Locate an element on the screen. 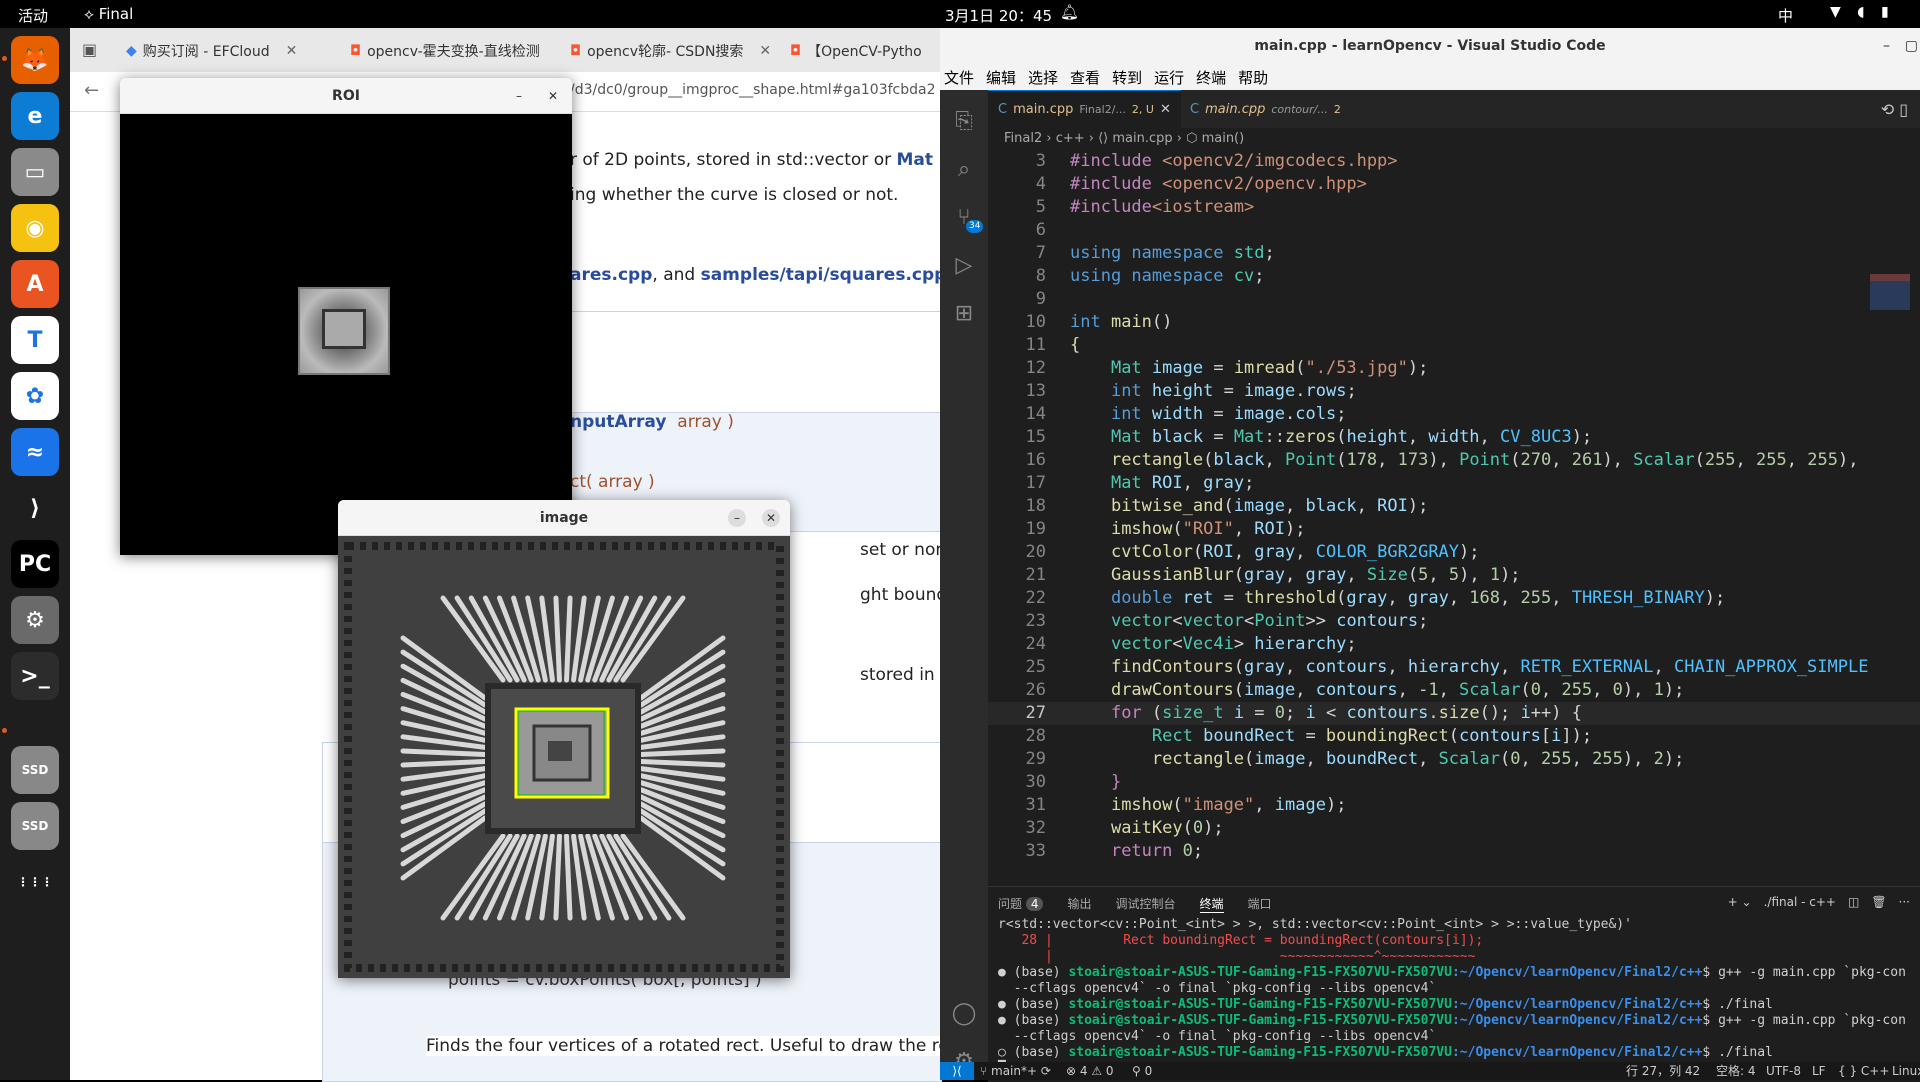 The height and width of the screenshot is (1082, 1920). menu-item: 编辑 is located at coordinates (1001, 77).